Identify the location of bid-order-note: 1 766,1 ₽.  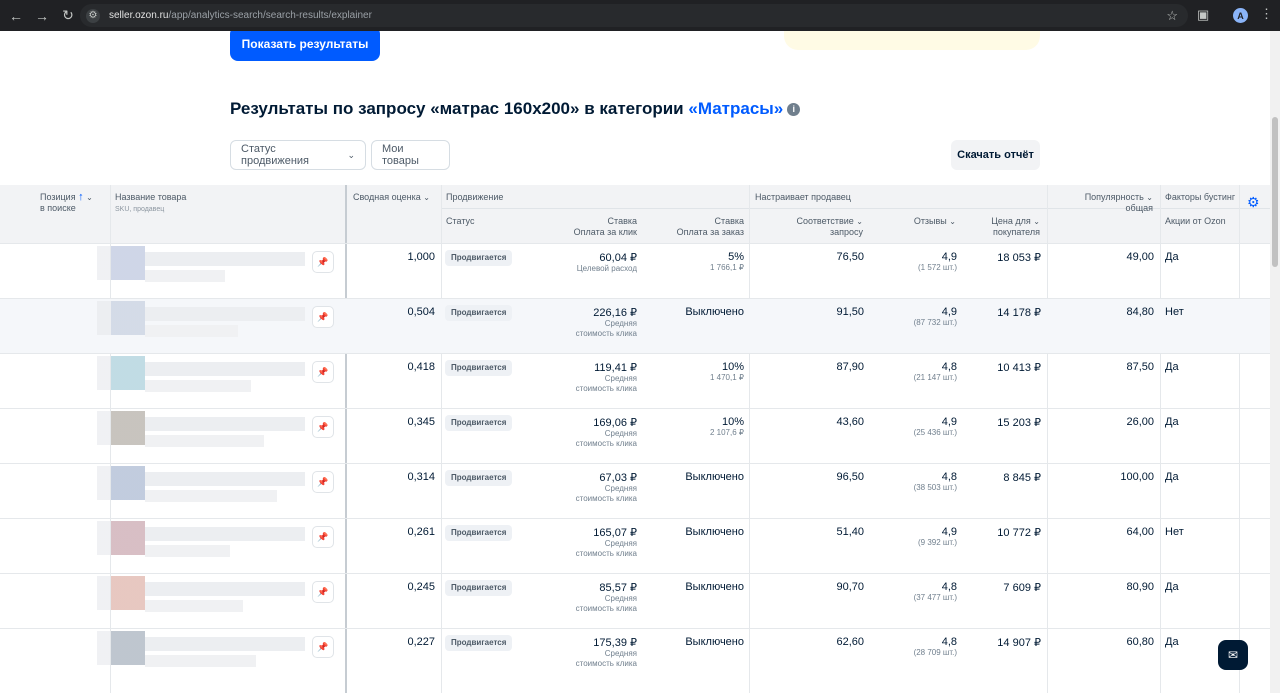
(726, 267).